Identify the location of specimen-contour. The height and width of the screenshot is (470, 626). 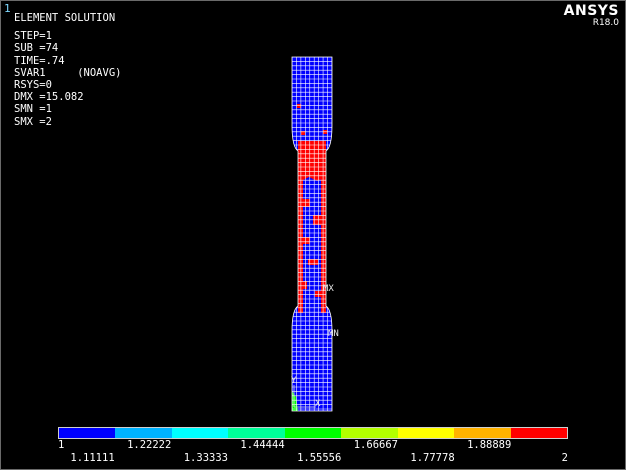
(312, 234).